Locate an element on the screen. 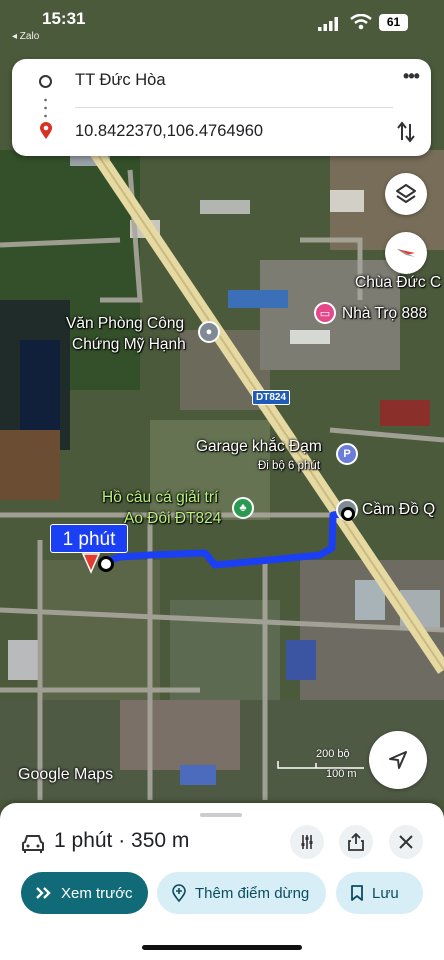 The height and width of the screenshot is (960, 444). share-button is located at coordinates (356, 842).